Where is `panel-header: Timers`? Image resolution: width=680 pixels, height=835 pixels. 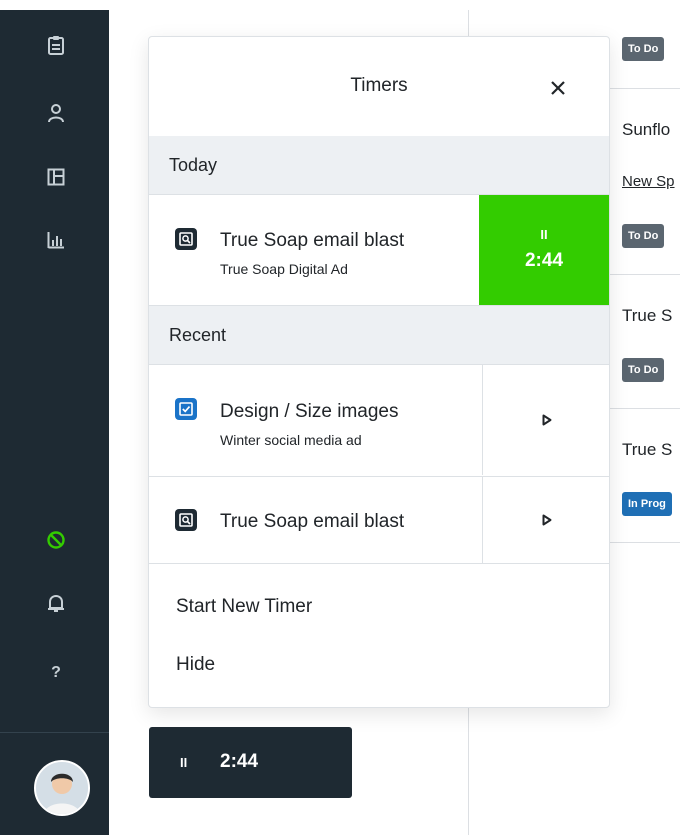
panel-header: Timers is located at coordinates (379, 87).